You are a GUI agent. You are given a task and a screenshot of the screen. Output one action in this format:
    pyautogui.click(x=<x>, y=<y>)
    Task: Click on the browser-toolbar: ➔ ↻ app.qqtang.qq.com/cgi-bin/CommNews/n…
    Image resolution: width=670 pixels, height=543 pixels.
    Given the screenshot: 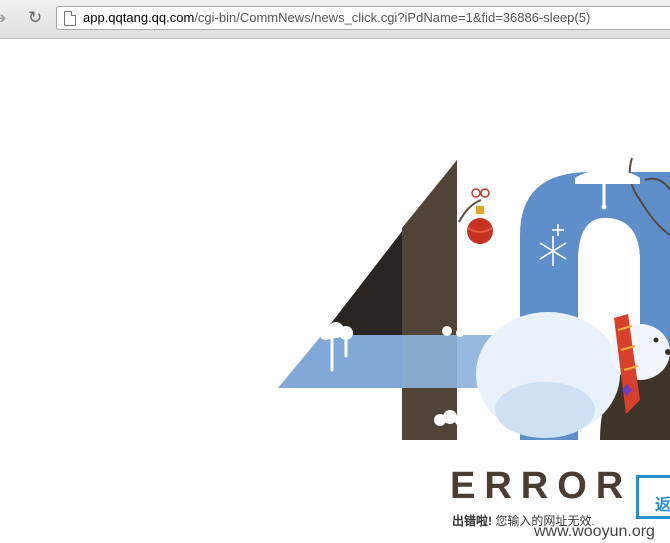 What is the action you would take?
    pyautogui.click(x=335, y=19)
    